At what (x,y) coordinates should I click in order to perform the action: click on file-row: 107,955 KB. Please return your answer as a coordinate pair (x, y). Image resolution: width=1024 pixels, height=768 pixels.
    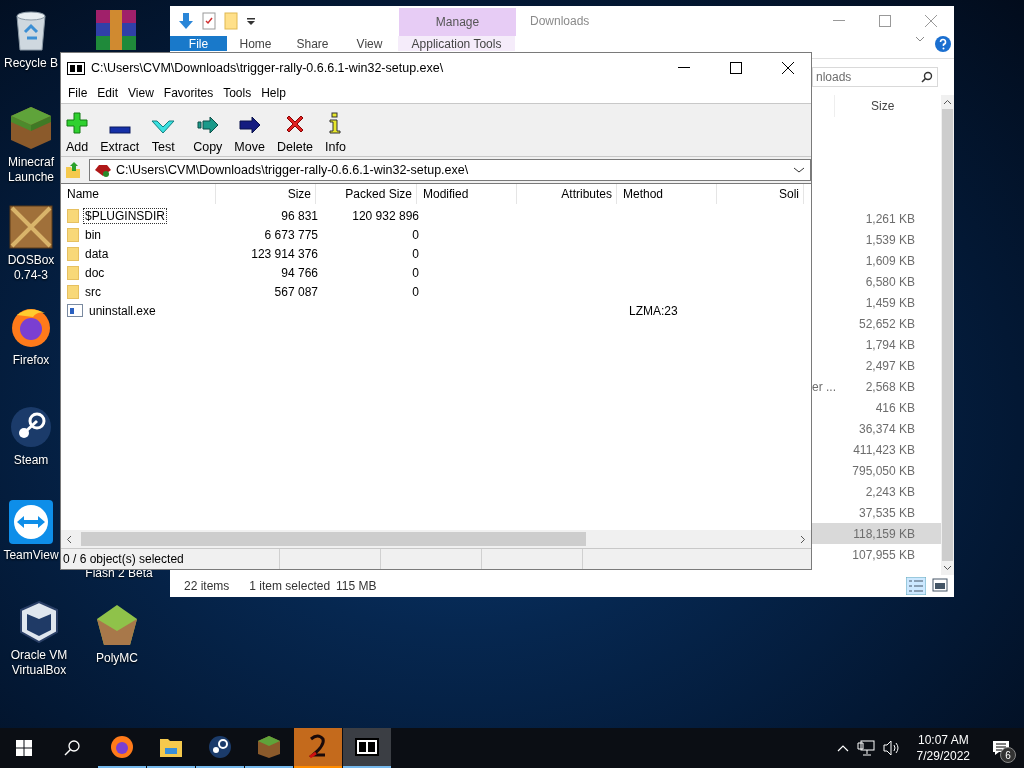
    Looking at the image, I should click on (876, 554).